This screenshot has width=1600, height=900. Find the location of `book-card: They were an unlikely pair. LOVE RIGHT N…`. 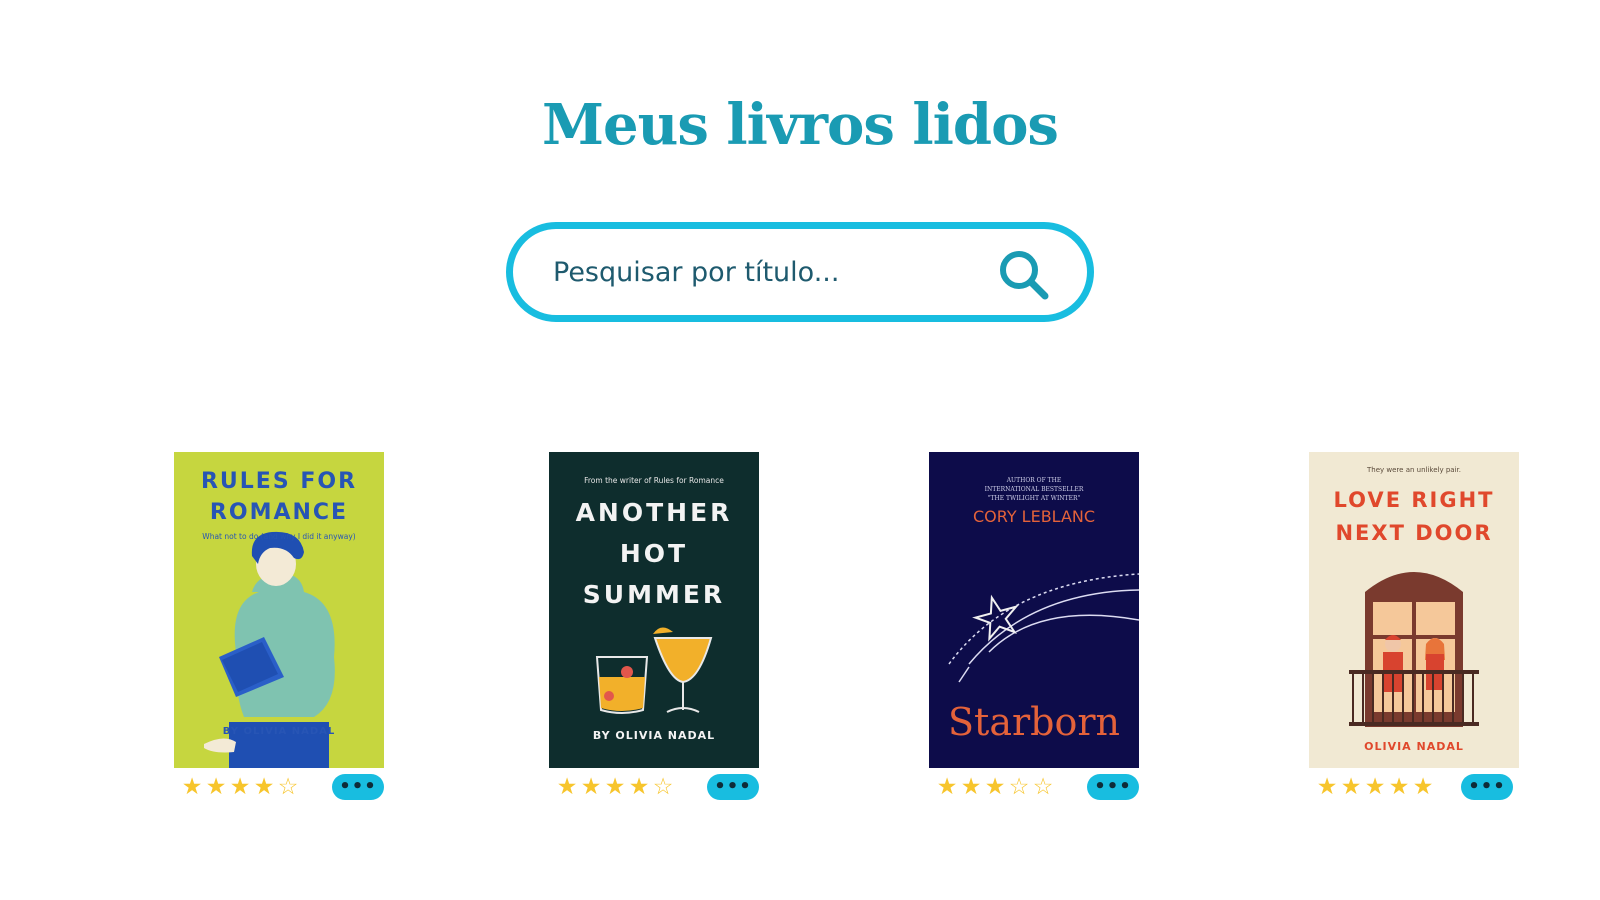

book-card: They were an unlikely pair. LOVE RIGHT N… is located at coordinates (1414, 628).